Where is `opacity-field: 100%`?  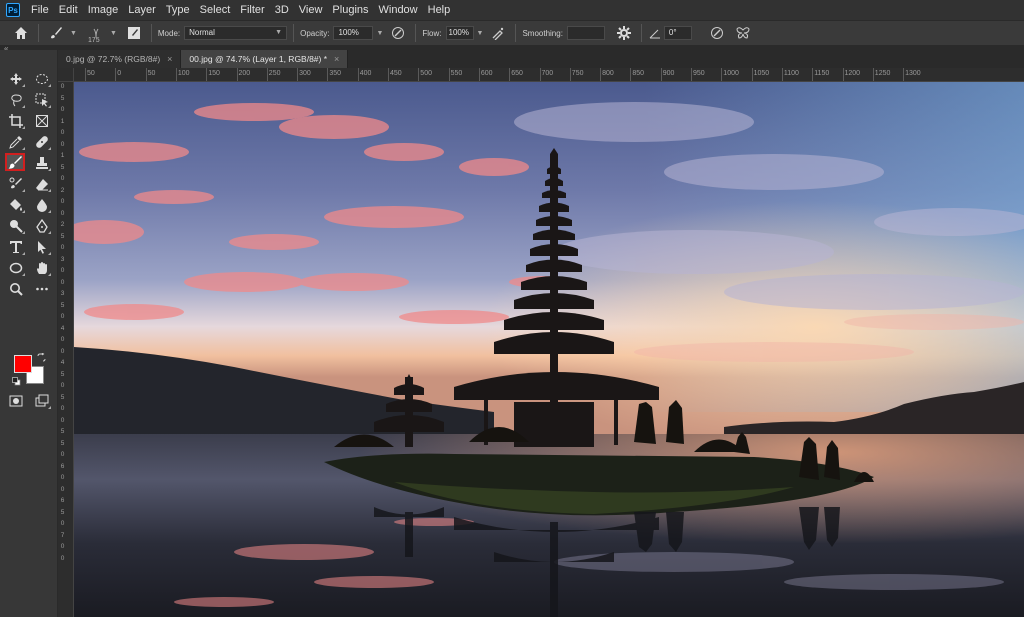
opacity-field: 100% is located at coordinates (353, 33).